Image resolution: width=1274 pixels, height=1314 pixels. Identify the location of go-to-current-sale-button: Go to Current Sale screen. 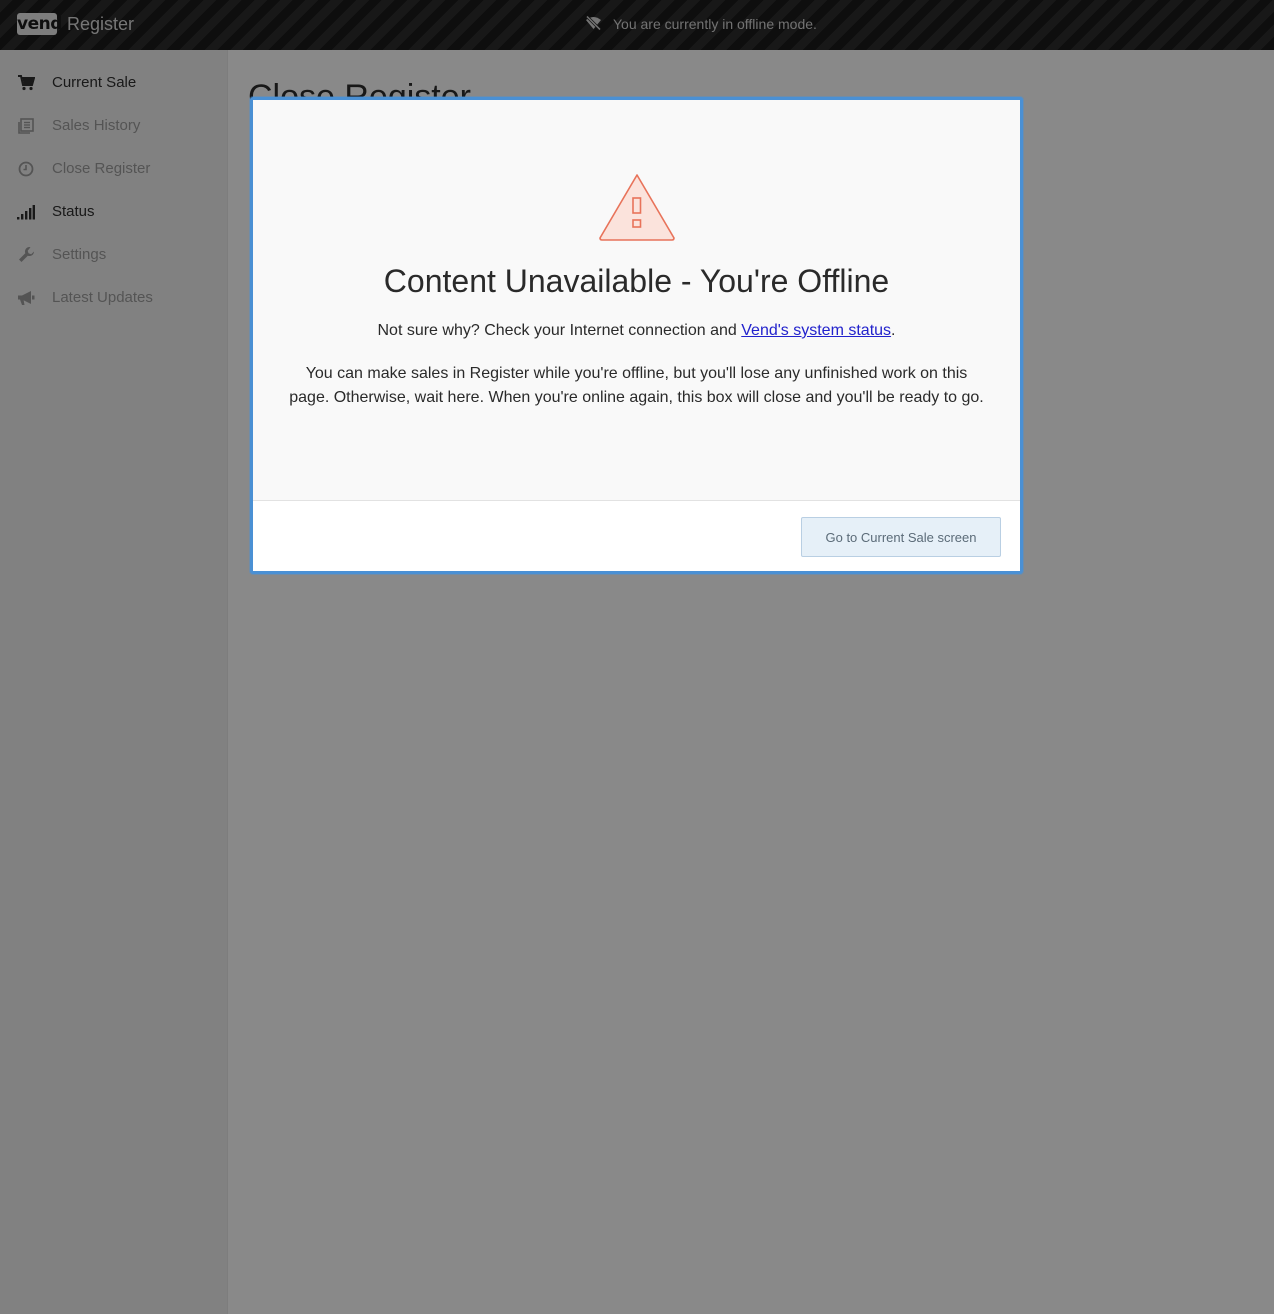
(901, 537).